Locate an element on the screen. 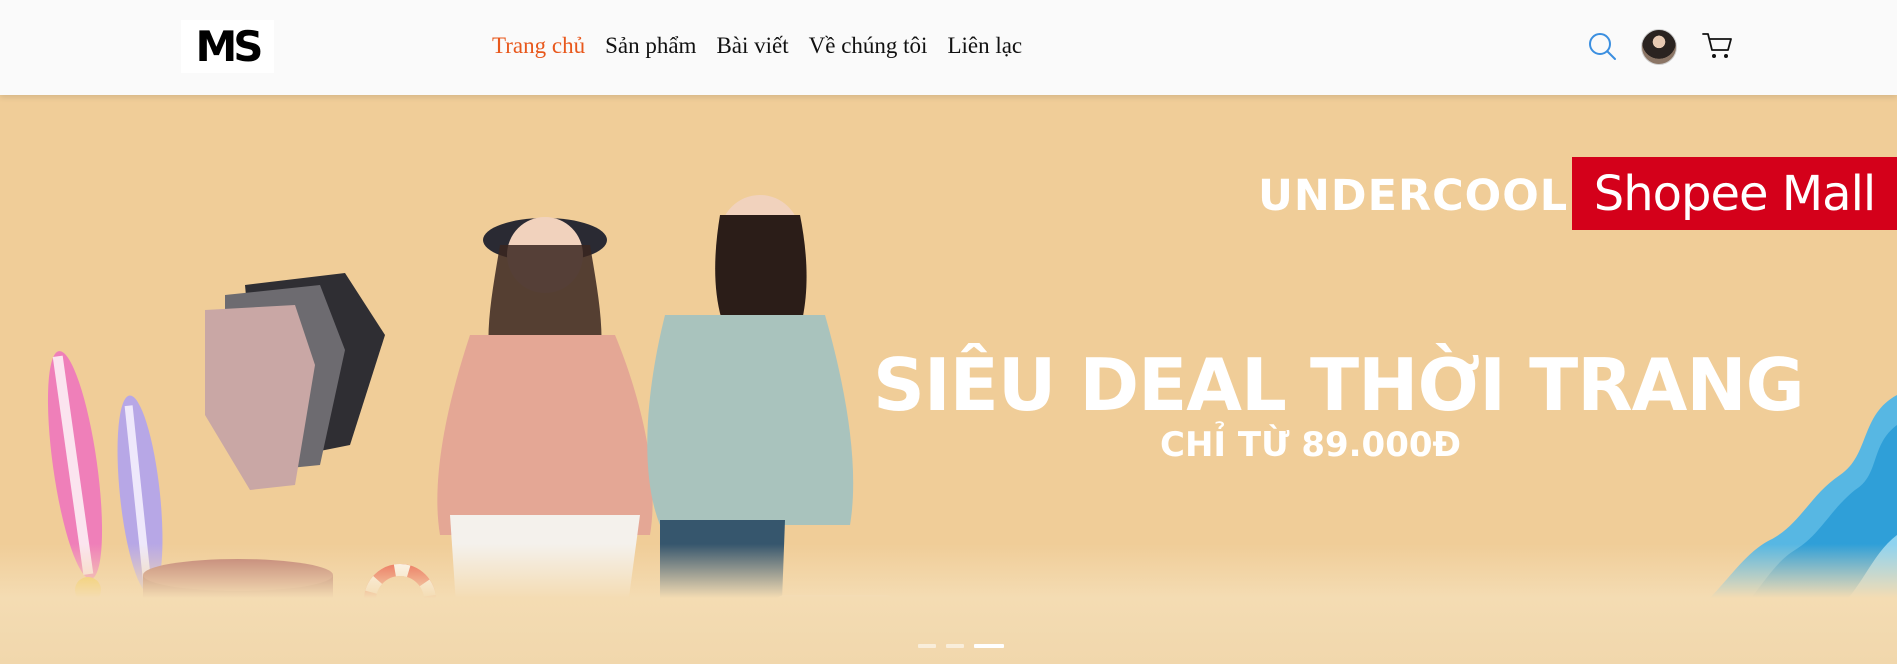 This screenshot has width=1897, height=664. search-icon is located at coordinates (1602, 46).